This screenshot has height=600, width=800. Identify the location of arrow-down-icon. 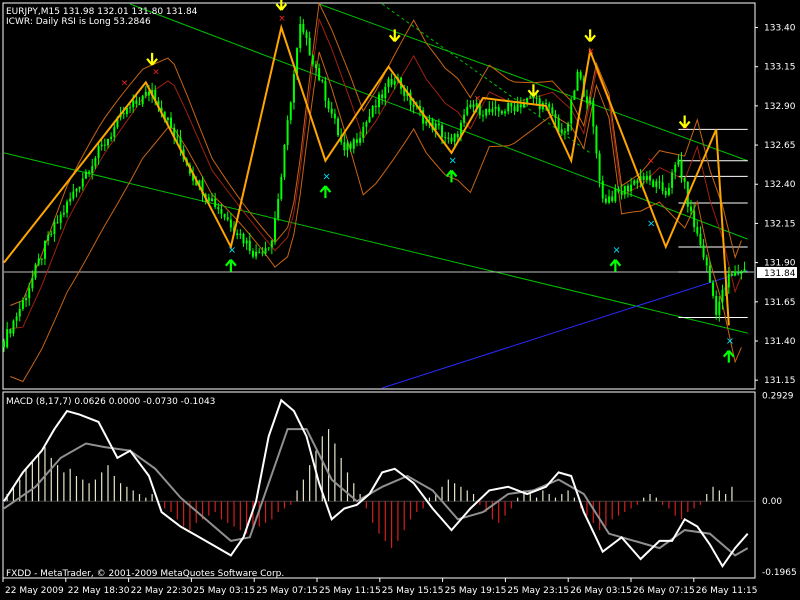
(590, 36).